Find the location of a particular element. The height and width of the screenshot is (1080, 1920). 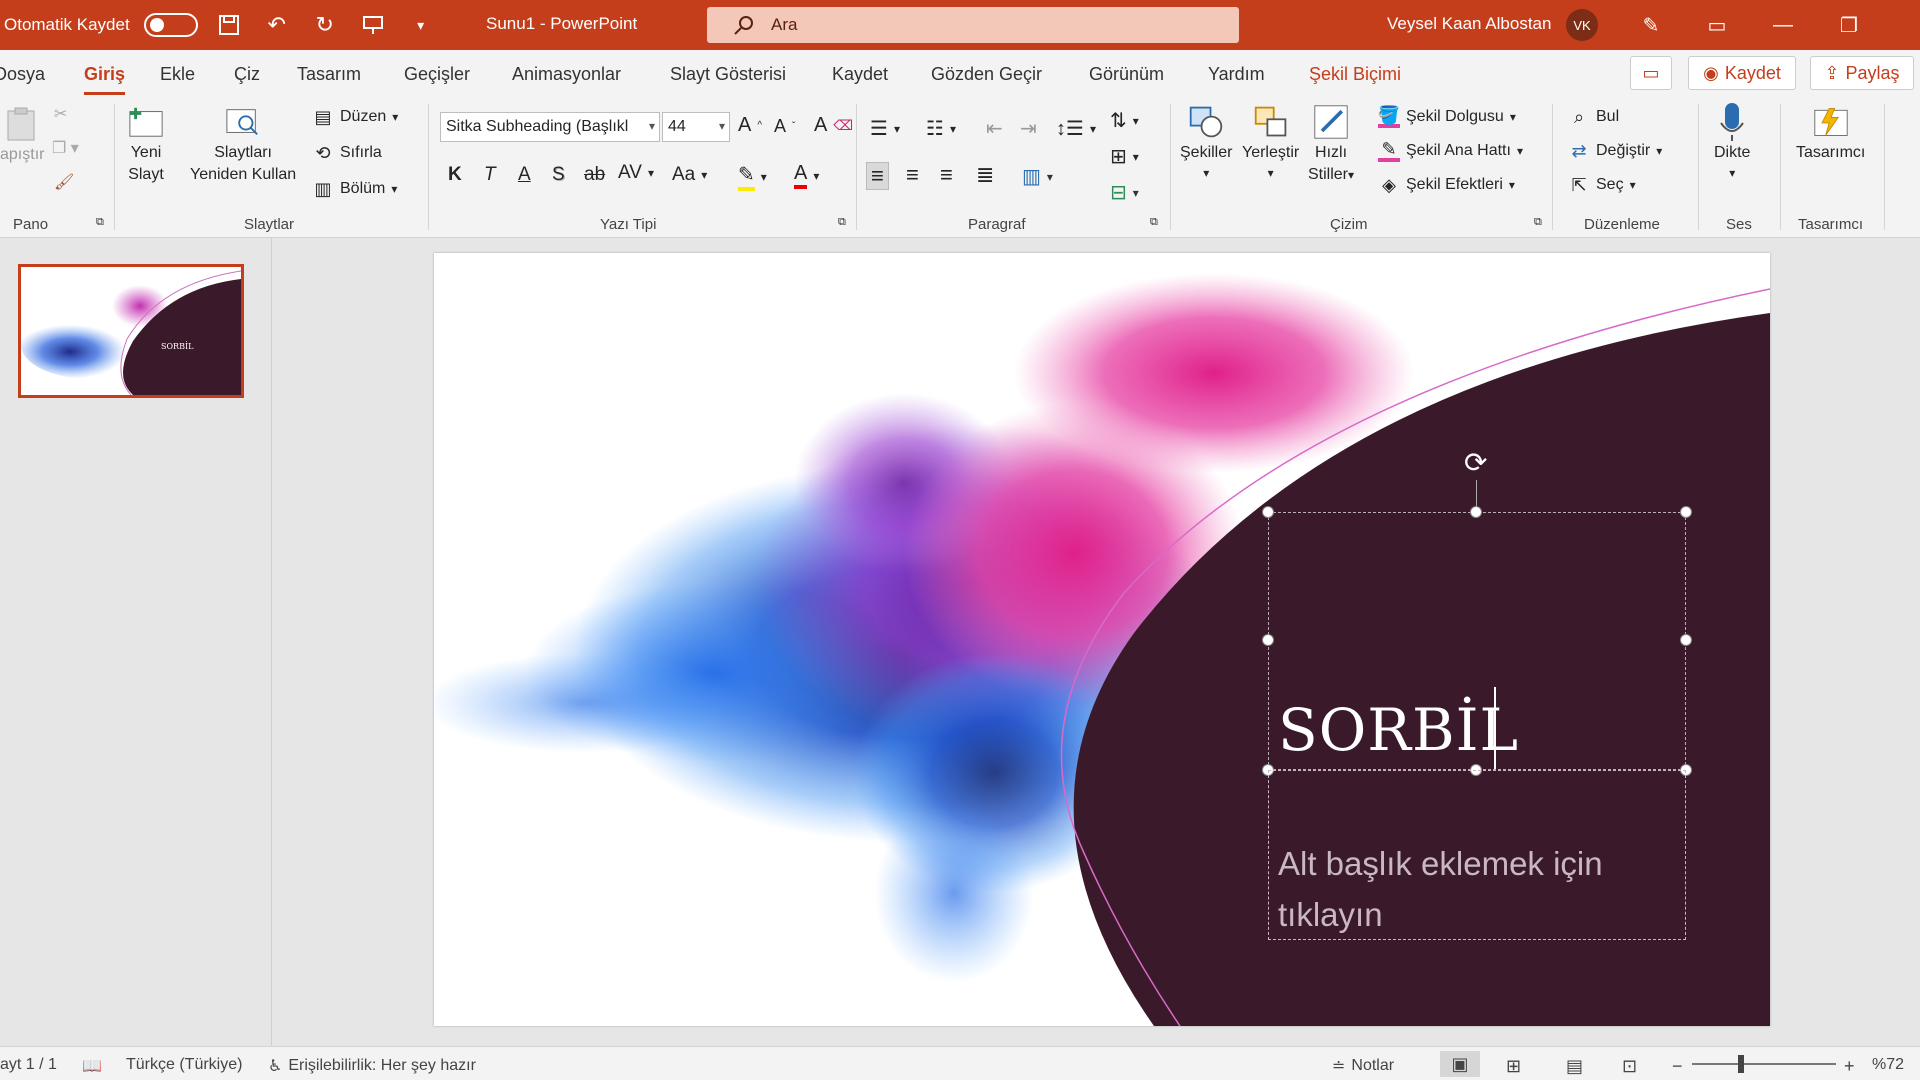

slide-title: SORBİL is located at coordinates (1398, 730).